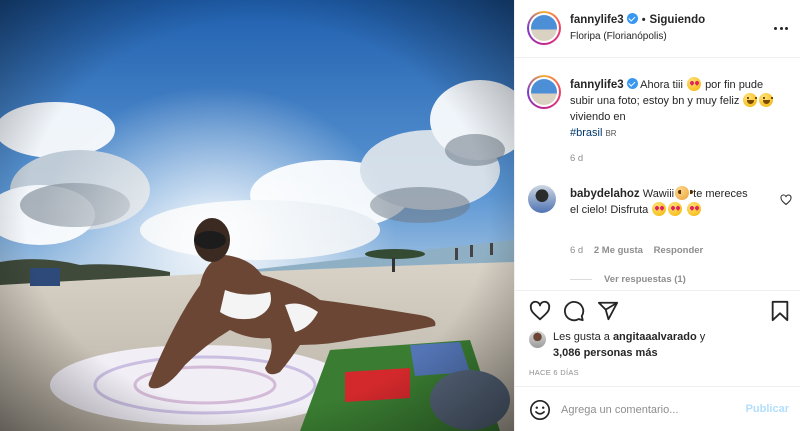  Describe the element at coordinates (554, 372) in the screenshot. I see `post-date: HACE 6 DÍAS` at that location.